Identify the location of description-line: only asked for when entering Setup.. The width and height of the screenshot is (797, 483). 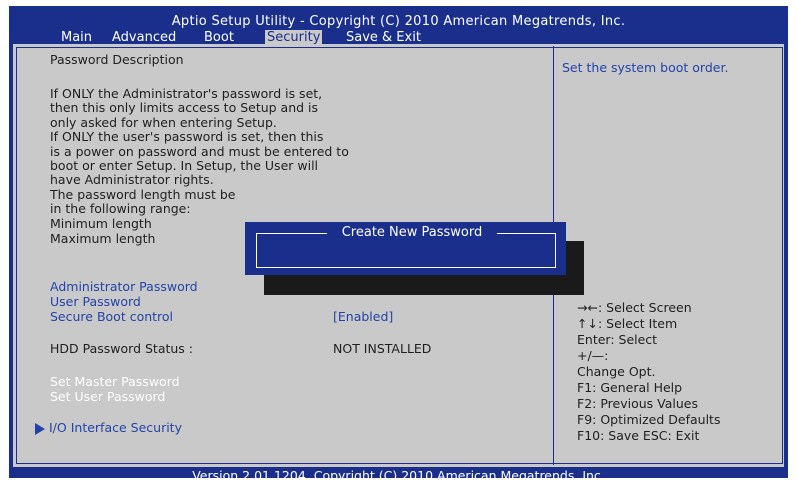
(163, 122).